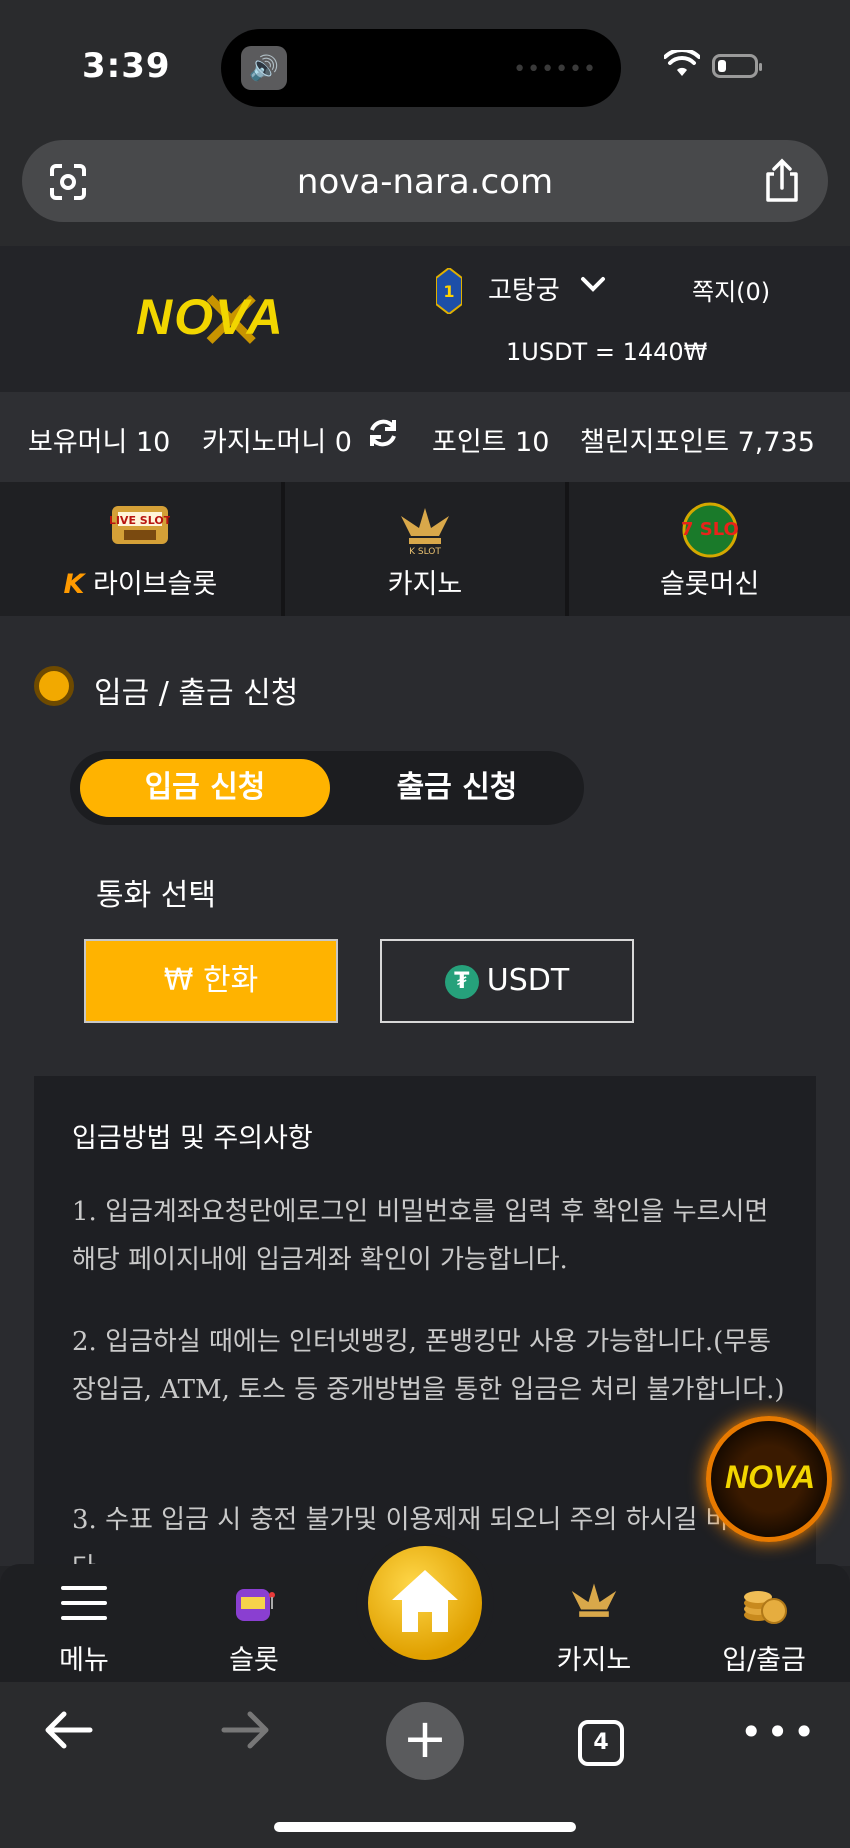 The height and width of the screenshot is (1848, 850). What do you see at coordinates (54, 686) in the screenshot?
I see `section-bullet-icon` at bounding box center [54, 686].